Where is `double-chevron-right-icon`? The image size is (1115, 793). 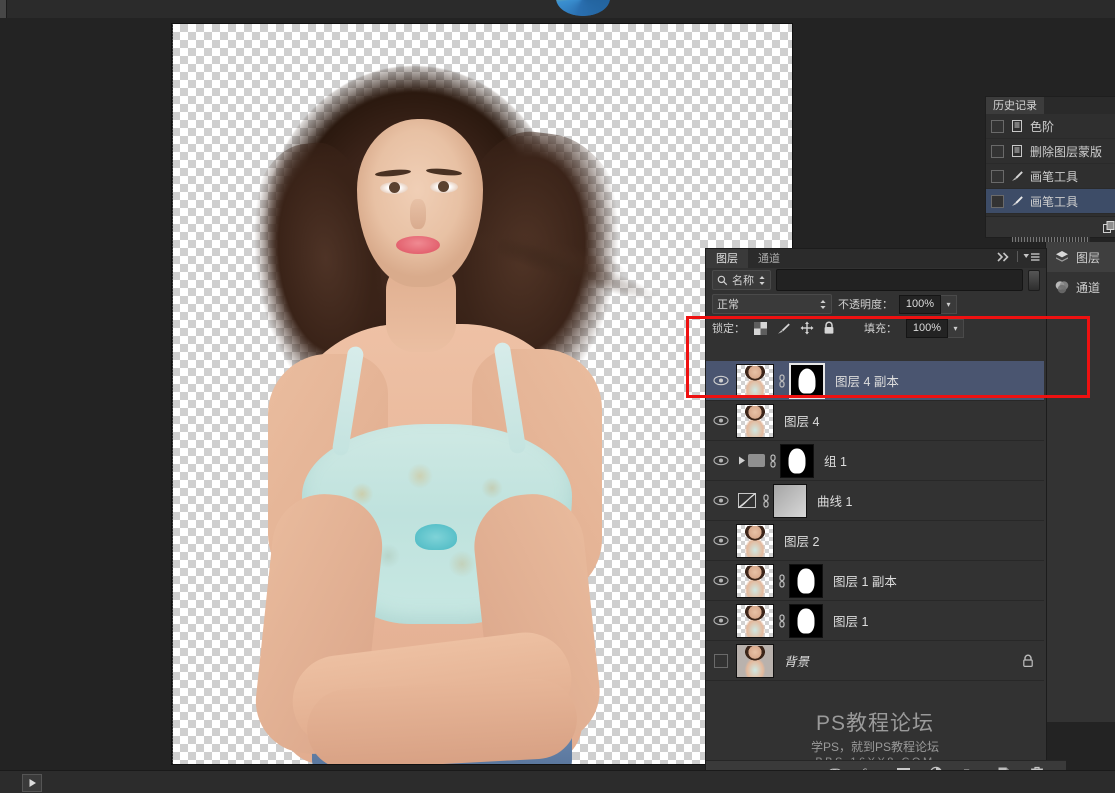 double-chevron-right-icon is located at coordinates (1004, 256).